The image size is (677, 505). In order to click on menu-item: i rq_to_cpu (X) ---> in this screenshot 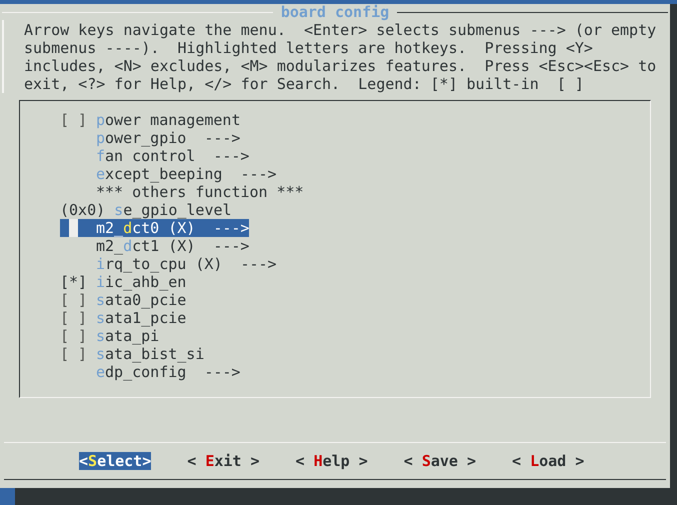, I will do `click(168, 264)`.